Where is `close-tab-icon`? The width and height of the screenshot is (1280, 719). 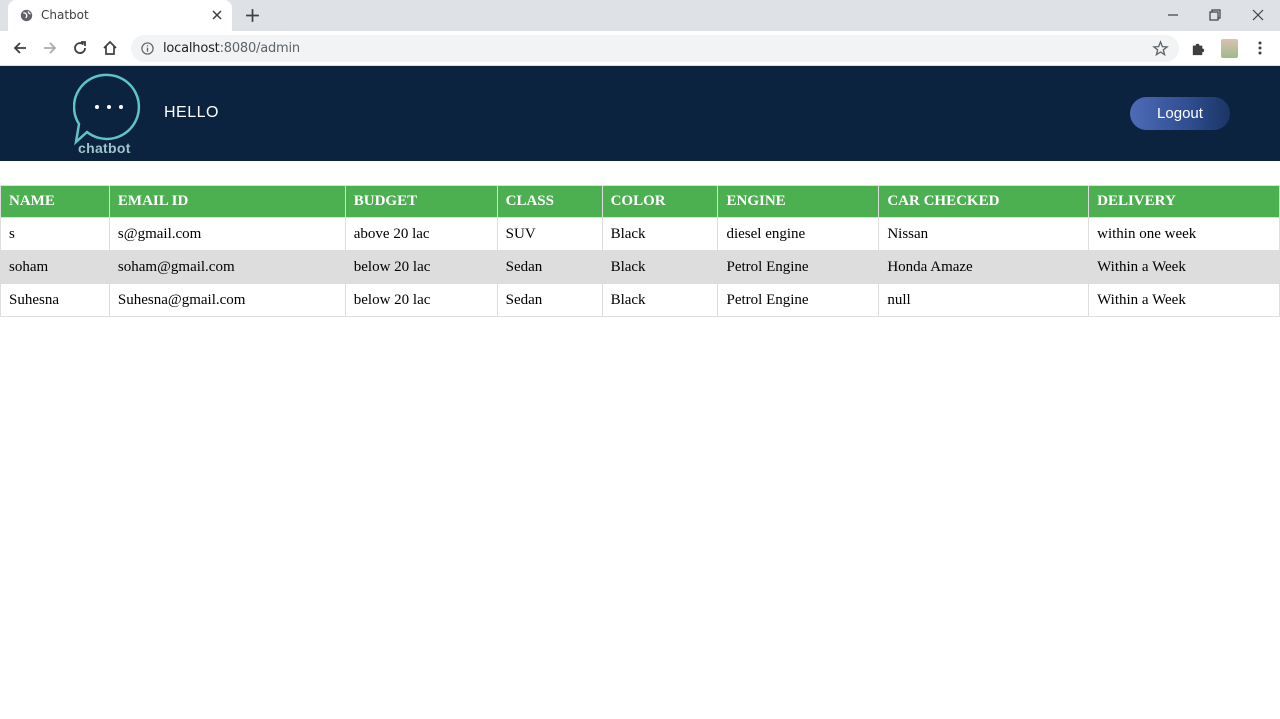 close-tab-icon is located at coordinates (217, 15).